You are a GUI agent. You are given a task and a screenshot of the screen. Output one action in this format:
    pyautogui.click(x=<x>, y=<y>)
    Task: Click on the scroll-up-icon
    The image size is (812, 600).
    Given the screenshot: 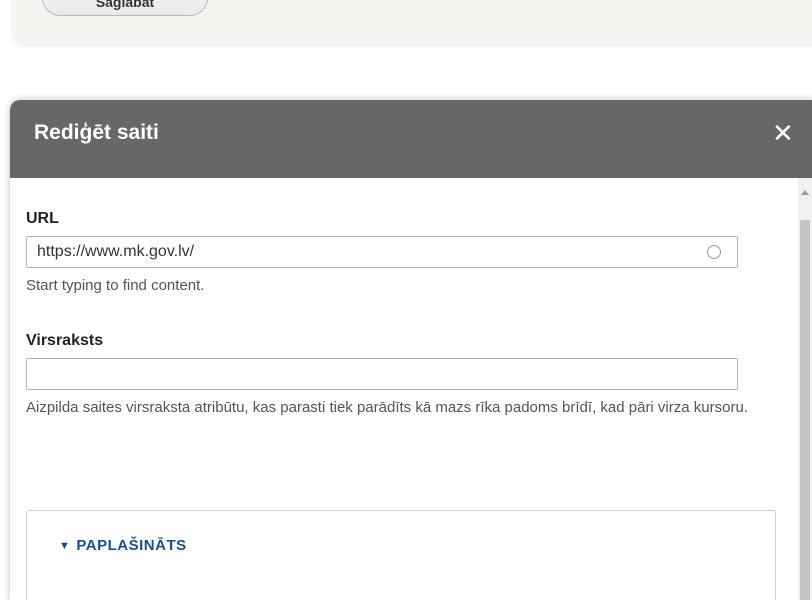 What is the action you would take?
    pyautogui.click(x=805, y=192)
    